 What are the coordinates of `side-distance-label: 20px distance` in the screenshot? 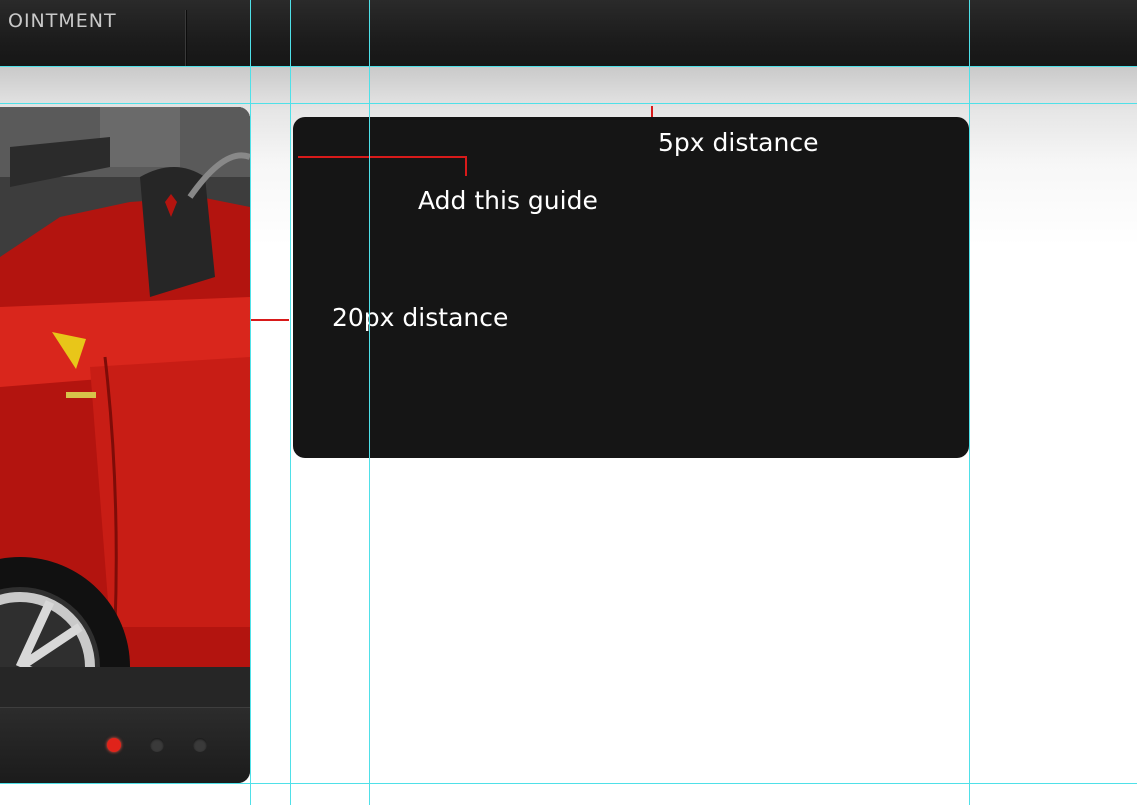 It's located at (420, 317).